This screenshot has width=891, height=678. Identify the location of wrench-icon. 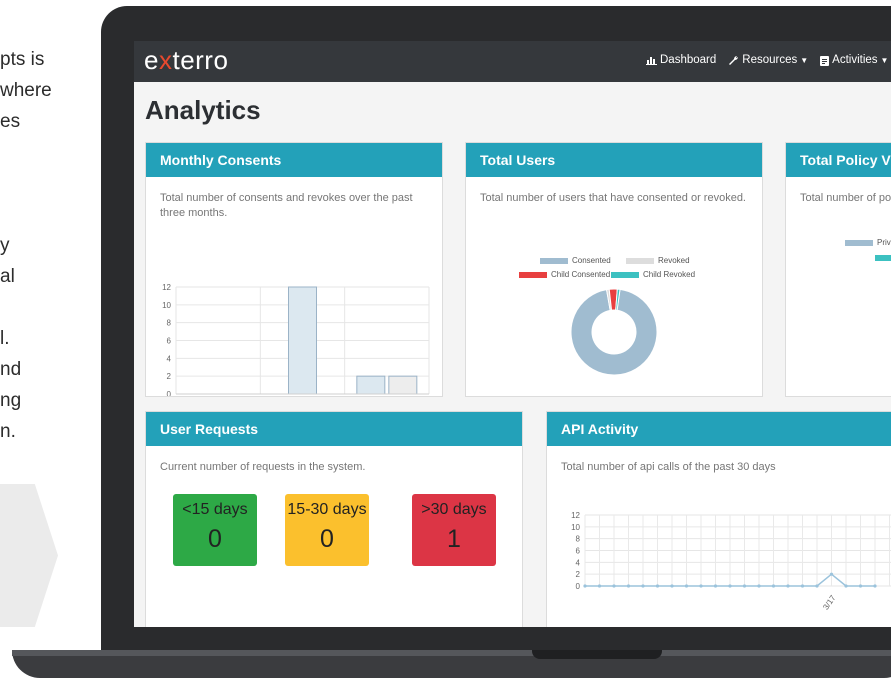
(734, 60).